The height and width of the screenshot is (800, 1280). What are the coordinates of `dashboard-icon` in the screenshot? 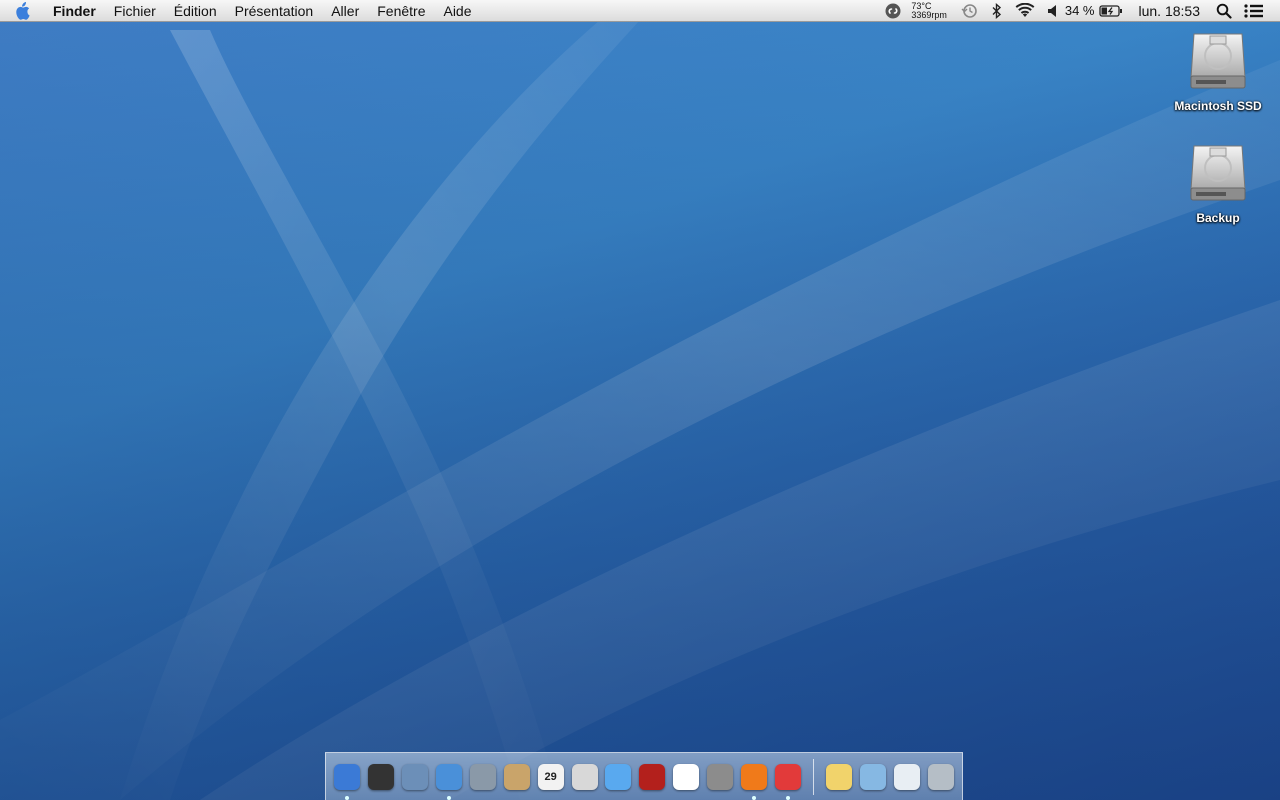 It's located at (380, 776).